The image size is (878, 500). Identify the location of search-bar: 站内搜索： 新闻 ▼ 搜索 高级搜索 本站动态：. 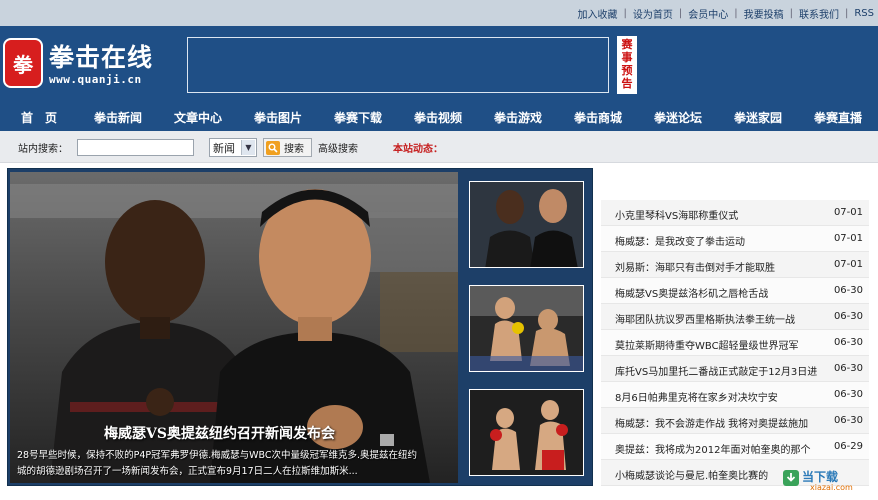
(439, 147).